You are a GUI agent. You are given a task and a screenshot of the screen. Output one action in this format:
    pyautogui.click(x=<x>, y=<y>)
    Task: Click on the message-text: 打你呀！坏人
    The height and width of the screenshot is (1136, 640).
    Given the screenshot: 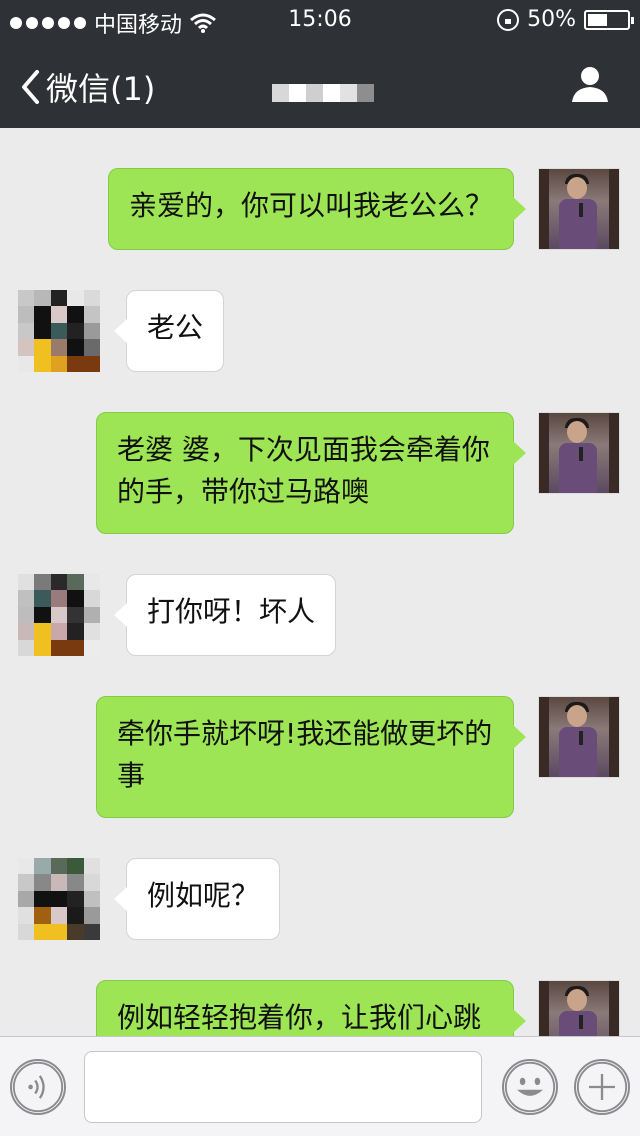 What is the action you would take?
    pyautogui.click(x=231, y=611)
    